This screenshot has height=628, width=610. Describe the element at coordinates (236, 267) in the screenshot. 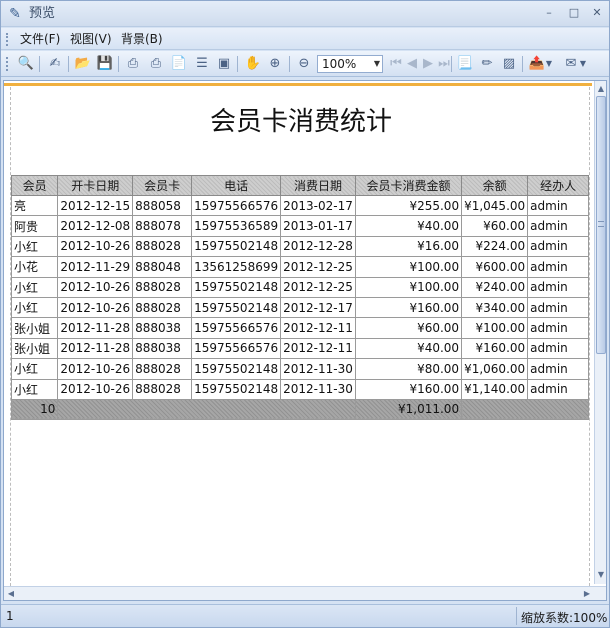

I see `table-cell: 13561258699` at that location.